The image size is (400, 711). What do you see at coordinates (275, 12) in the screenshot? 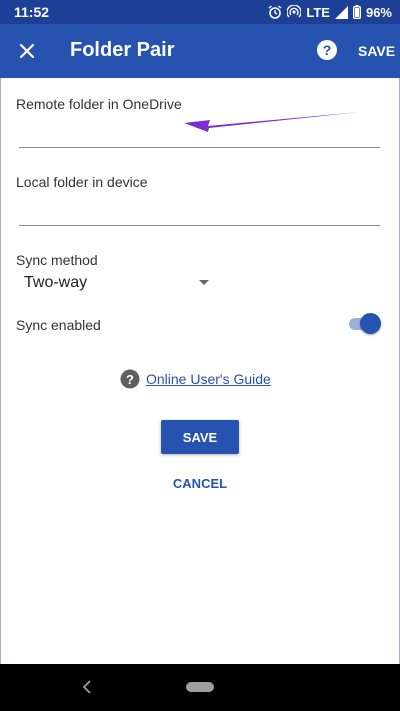
I see `alarm-icon` at bounding box center [275, 12].